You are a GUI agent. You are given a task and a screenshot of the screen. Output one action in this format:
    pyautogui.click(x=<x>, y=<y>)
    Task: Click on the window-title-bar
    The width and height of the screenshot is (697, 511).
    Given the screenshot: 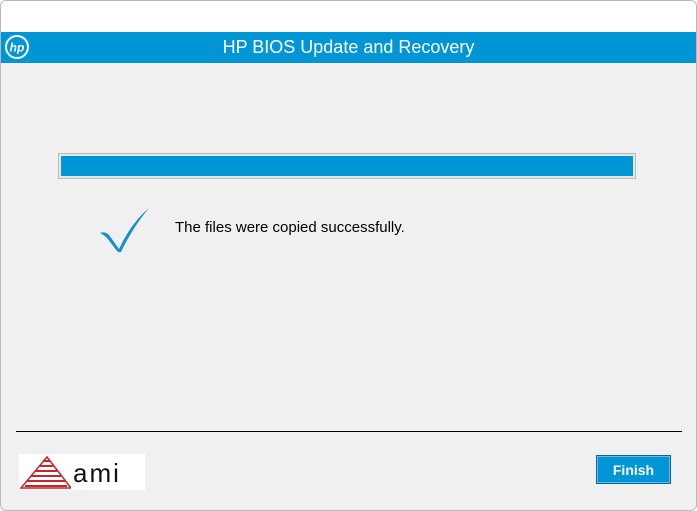 What is the action you would take?
    pyautogui.click(x=348, y=16)
    